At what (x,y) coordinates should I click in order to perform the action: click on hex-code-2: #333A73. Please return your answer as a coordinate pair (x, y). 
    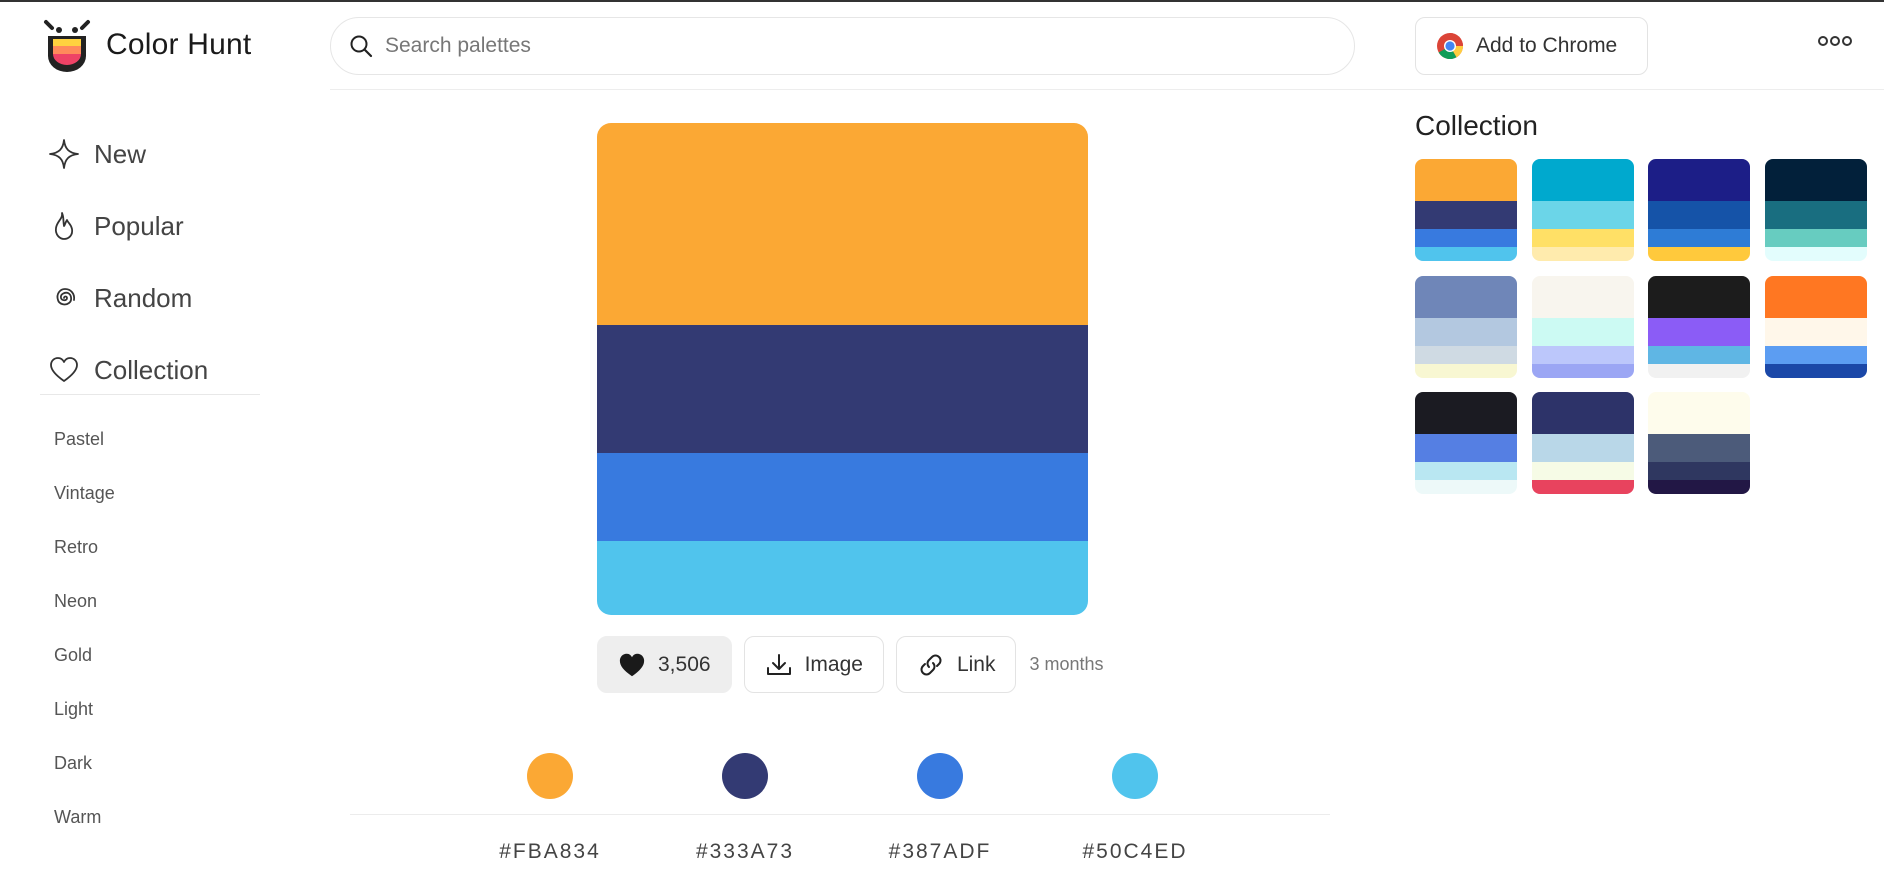
    Looking at the image, I should click on (745, 852).